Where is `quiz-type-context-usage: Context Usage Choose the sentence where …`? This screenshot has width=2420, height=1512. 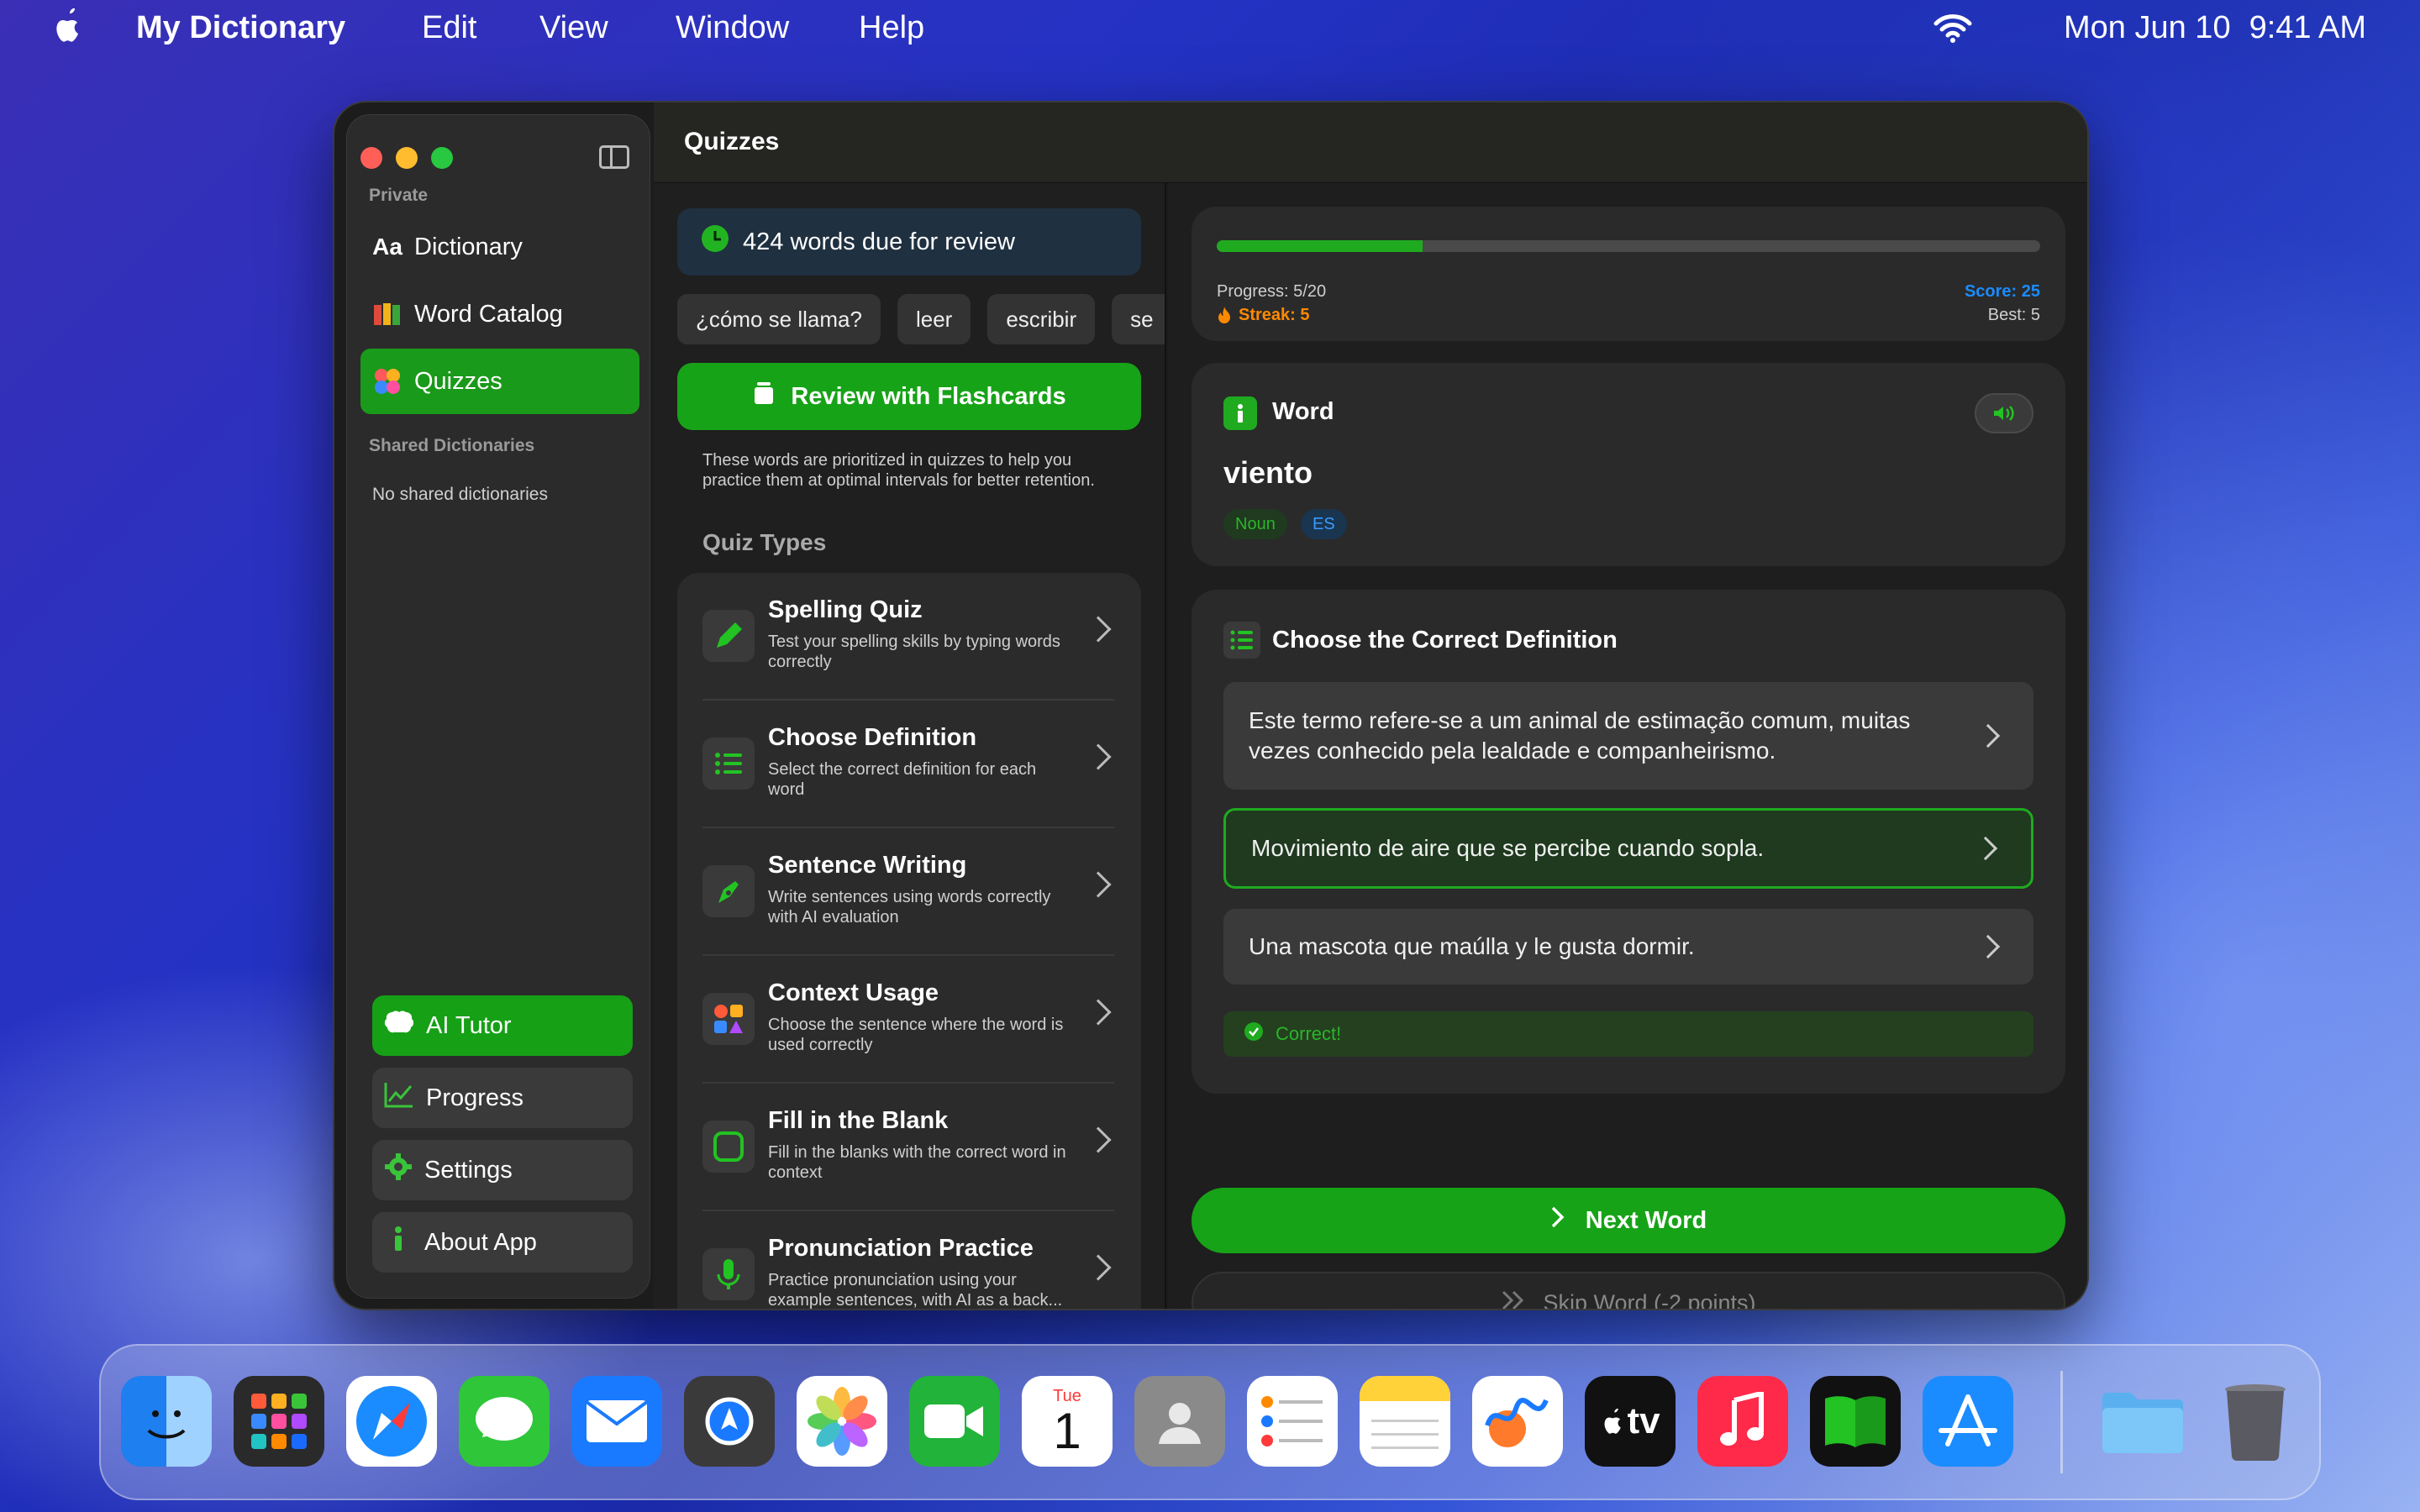 quiz-type-context-usage: Context Usage Choose the sentence where … is located at coordinates (908, 1020).